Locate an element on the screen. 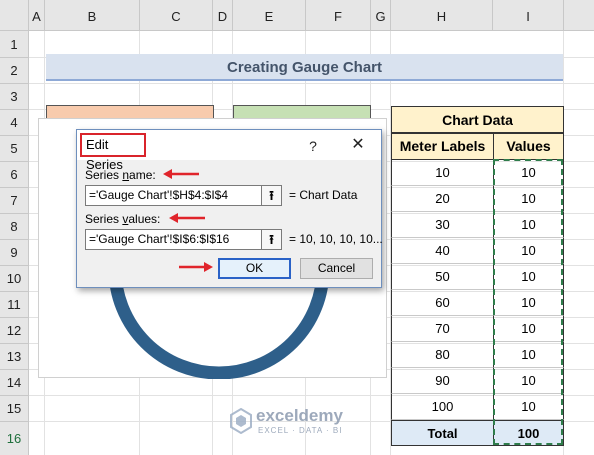 This screenshot has height=455, width=594. row-header-6: 6 is located at coordinates (14, 175).